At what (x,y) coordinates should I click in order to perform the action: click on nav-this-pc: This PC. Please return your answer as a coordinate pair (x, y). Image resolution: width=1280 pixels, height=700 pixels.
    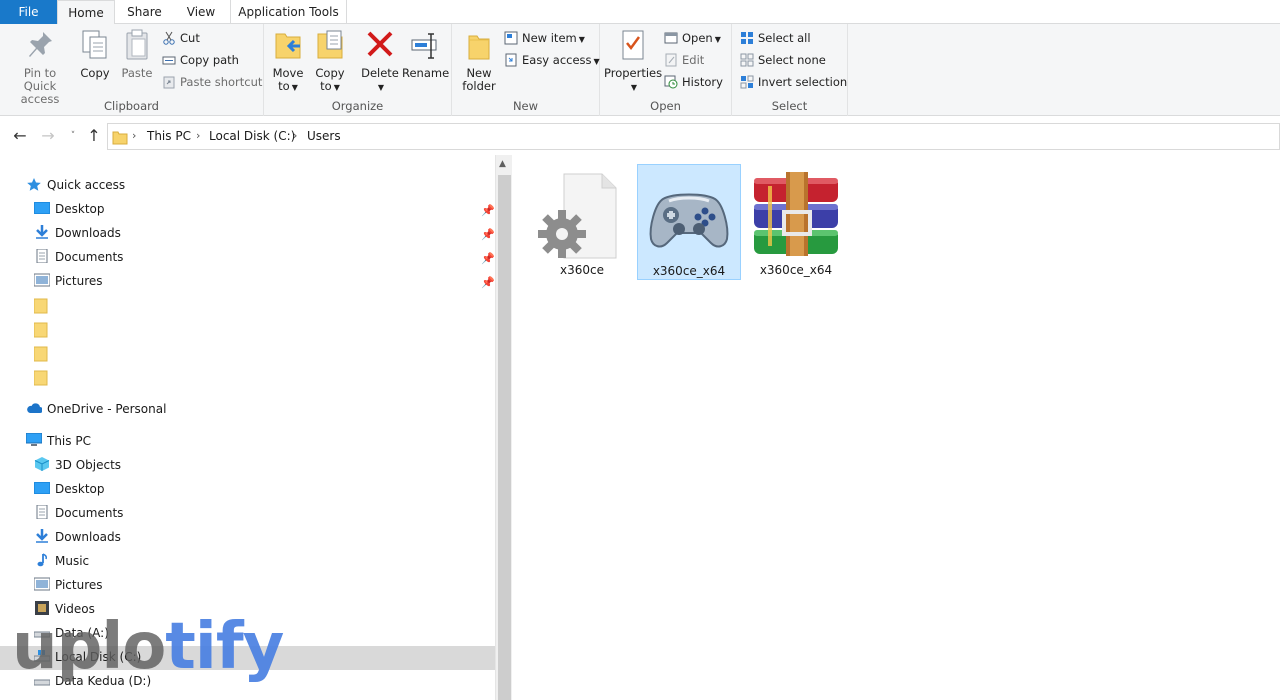
    Looking at the image, I should click on (58, 441).